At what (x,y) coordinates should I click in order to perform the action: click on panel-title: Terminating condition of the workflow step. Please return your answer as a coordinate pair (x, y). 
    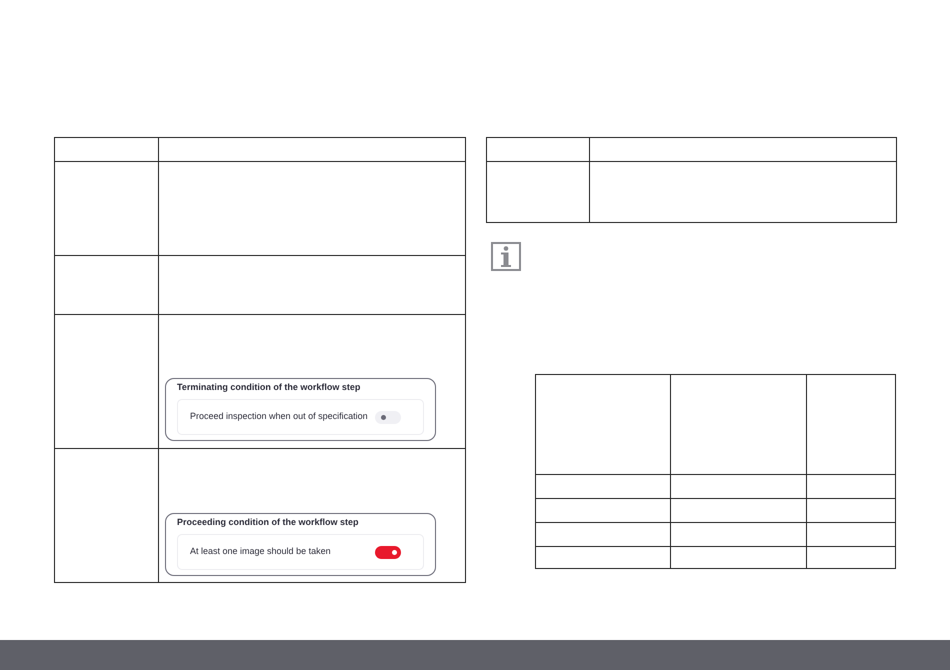
    Looking at the image, I should click on (269, 387).